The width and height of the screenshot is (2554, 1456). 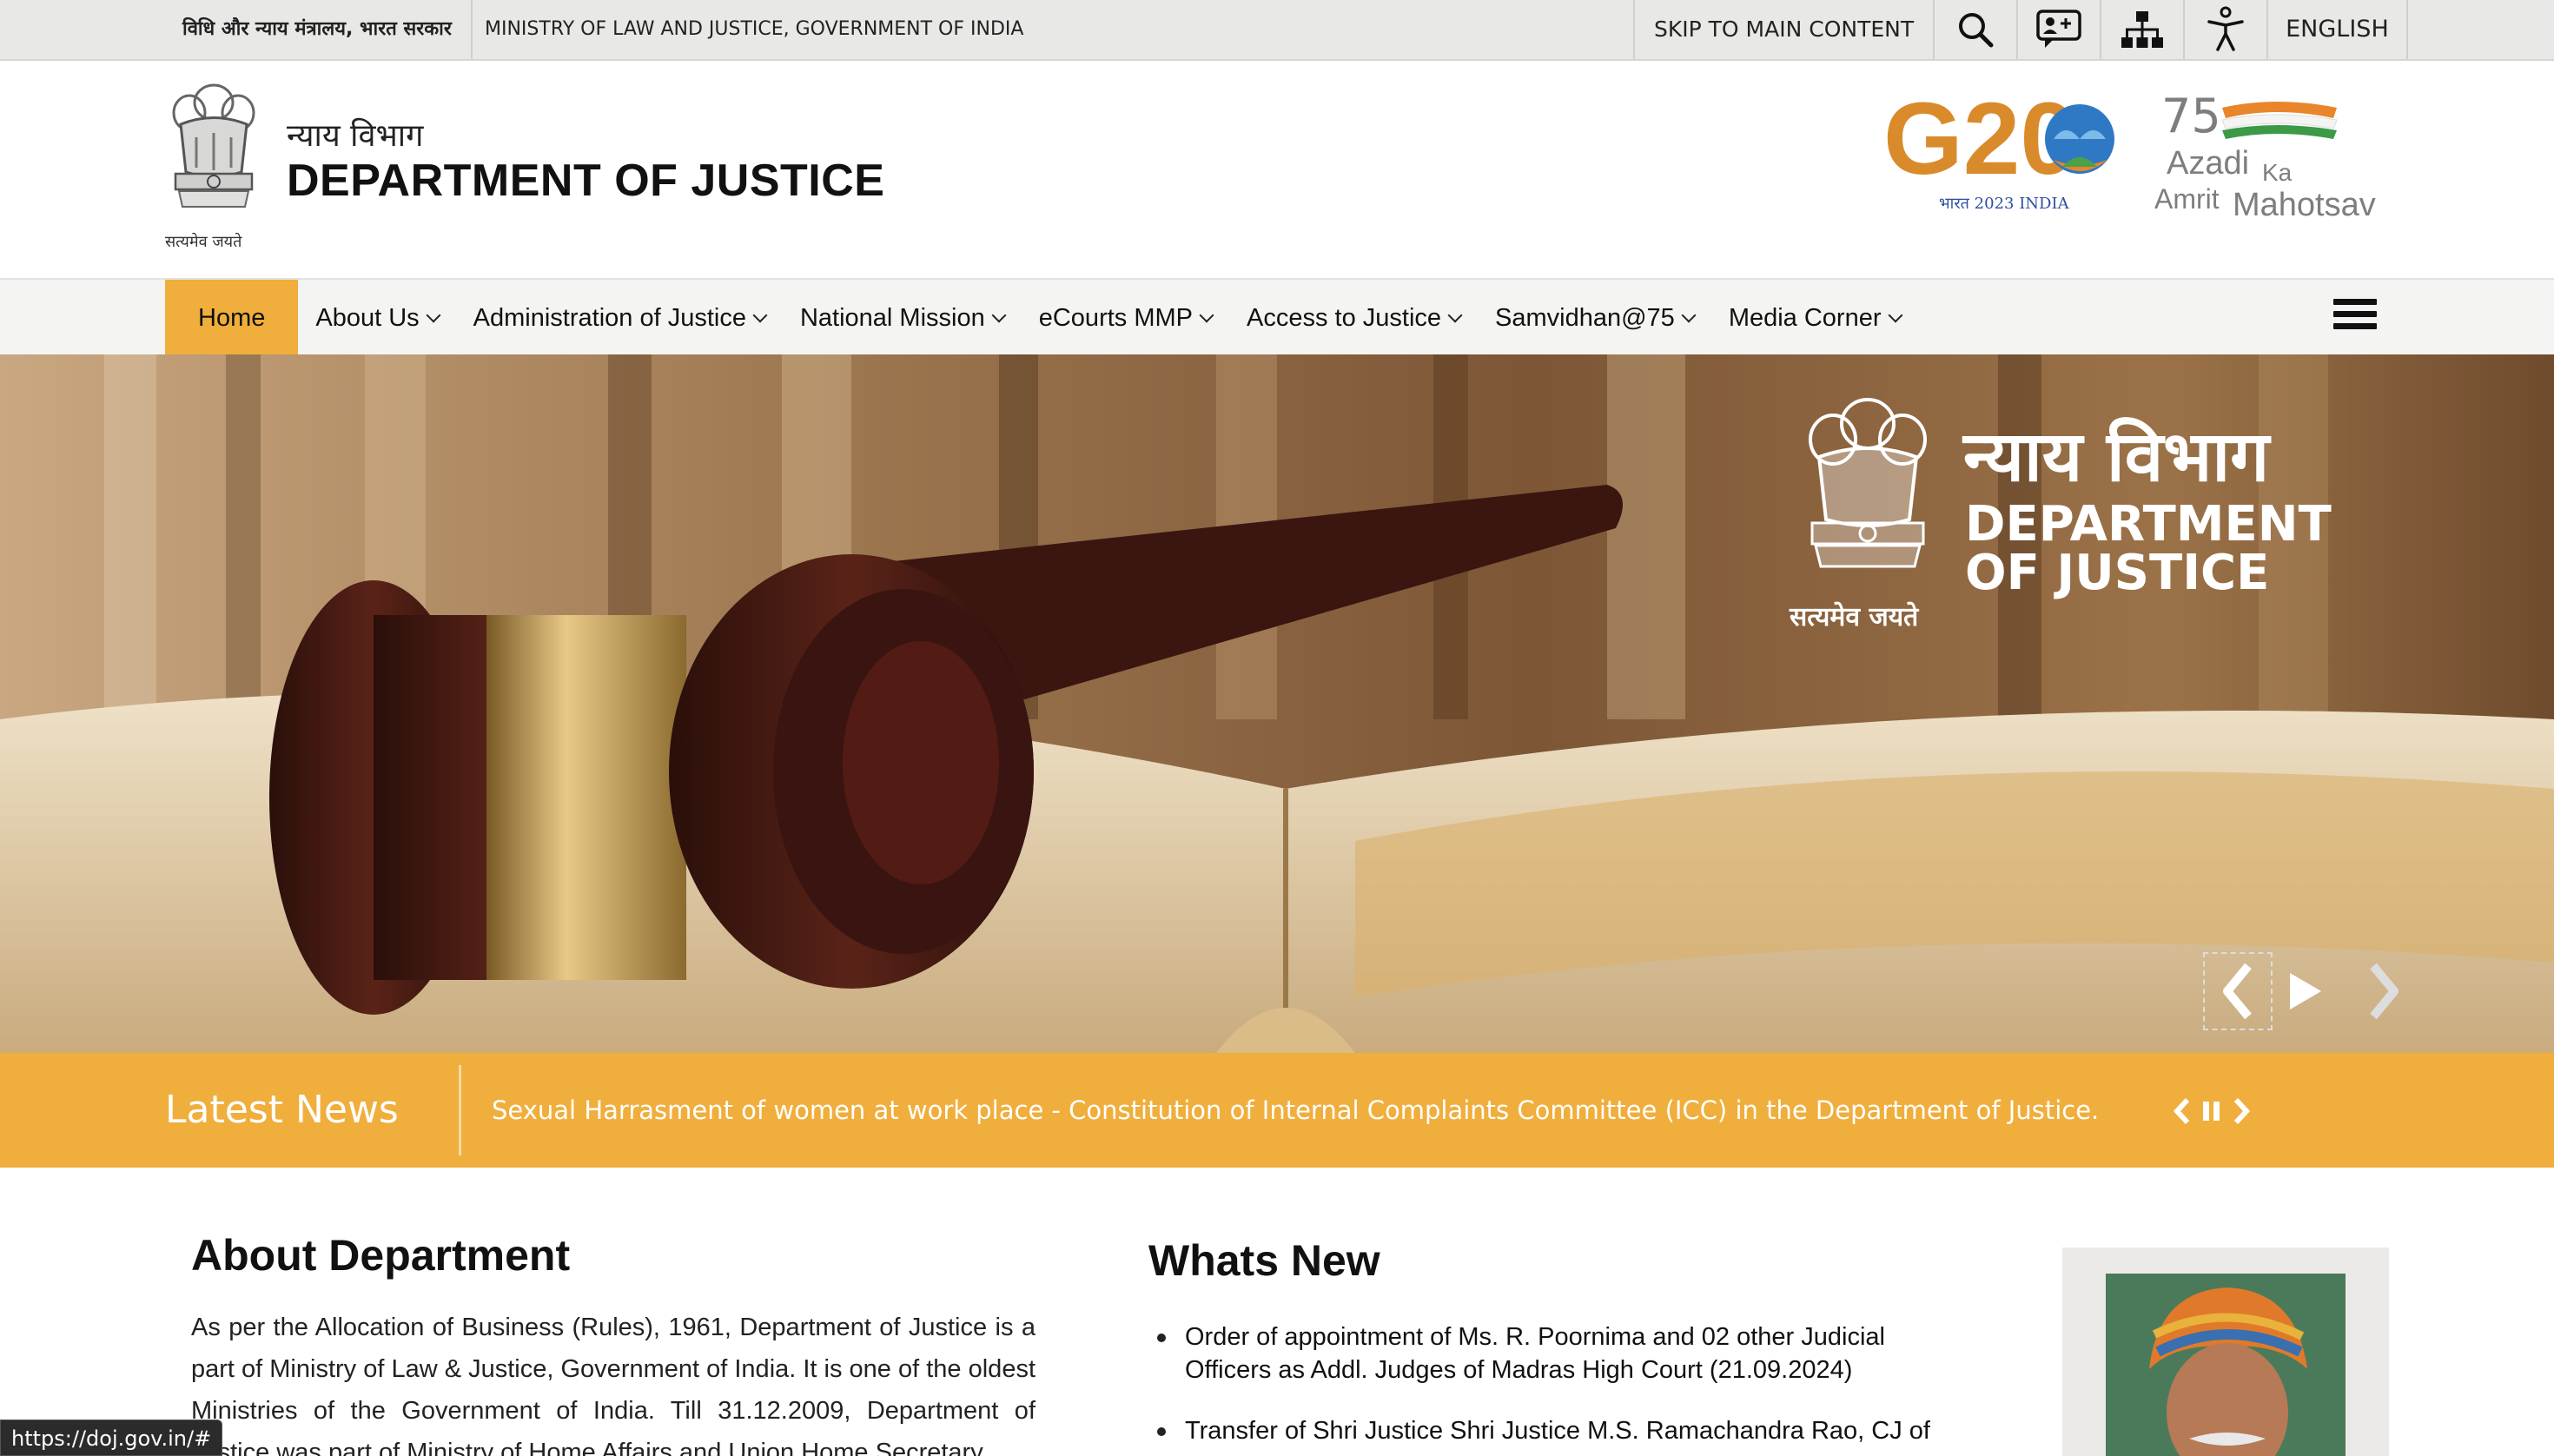 I want to click on pause-icon, so click(x=2212, y=1111).